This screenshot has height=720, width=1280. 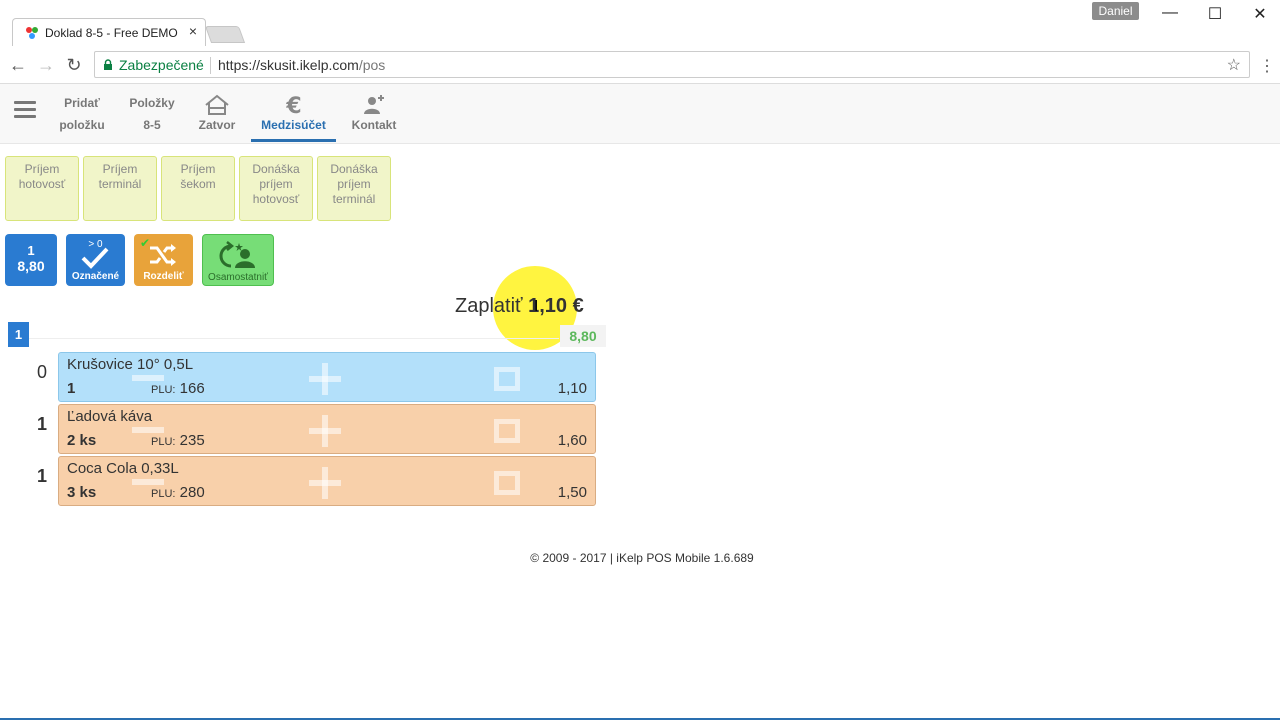 What do you see at coordinates (489, 306) in the screenshot?
I see `pay-label: Zaplatiť` at bounding box center [489, 306].